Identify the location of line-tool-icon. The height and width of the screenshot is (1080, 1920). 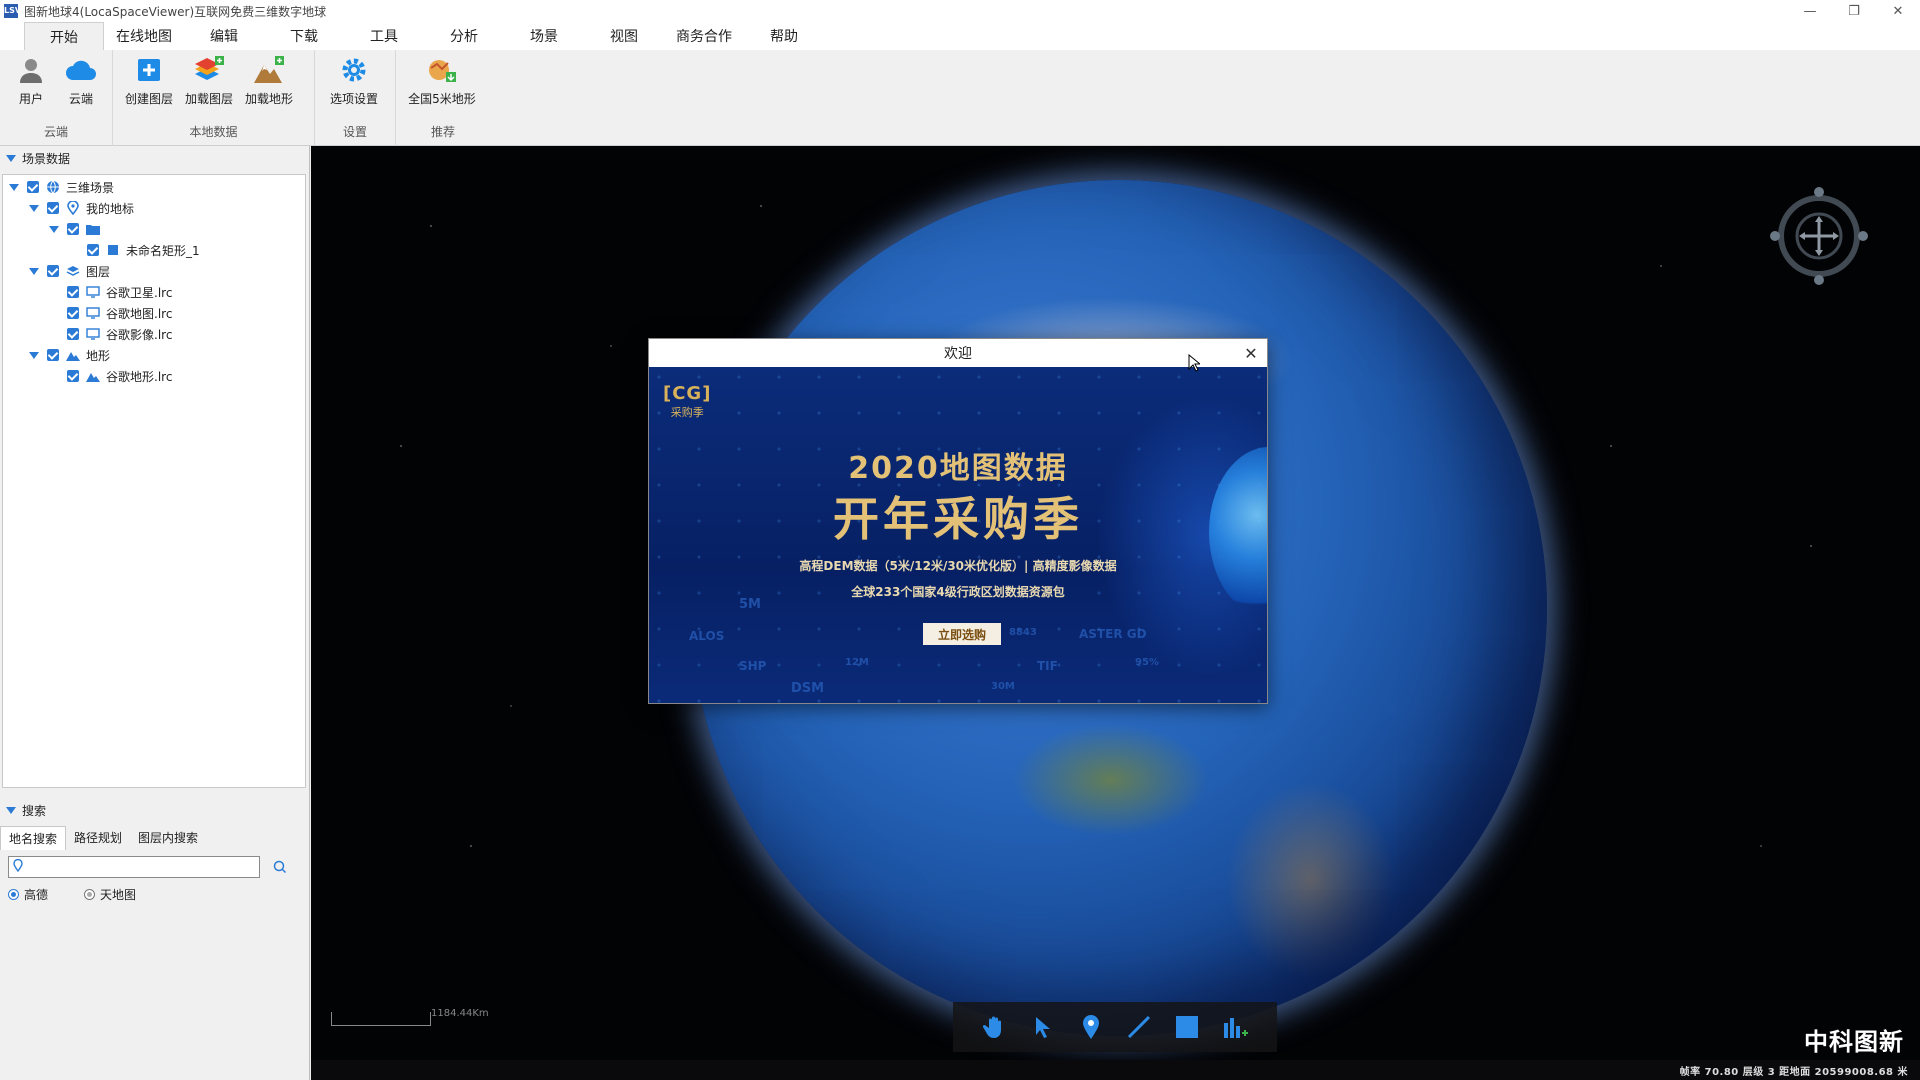
(1139, 1027).